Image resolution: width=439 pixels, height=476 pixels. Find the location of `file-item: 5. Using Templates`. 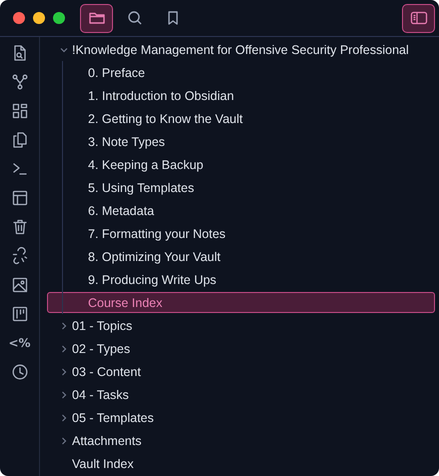

file-item: 5. Using Templates is located at coordinates (241, 187).